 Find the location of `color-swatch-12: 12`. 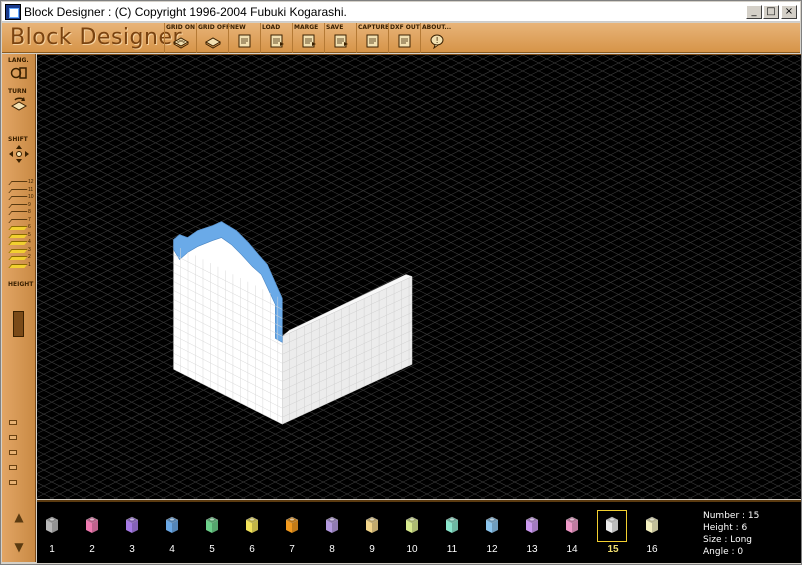

color-swatch-12: 12 is located at coordinates (492, 533).